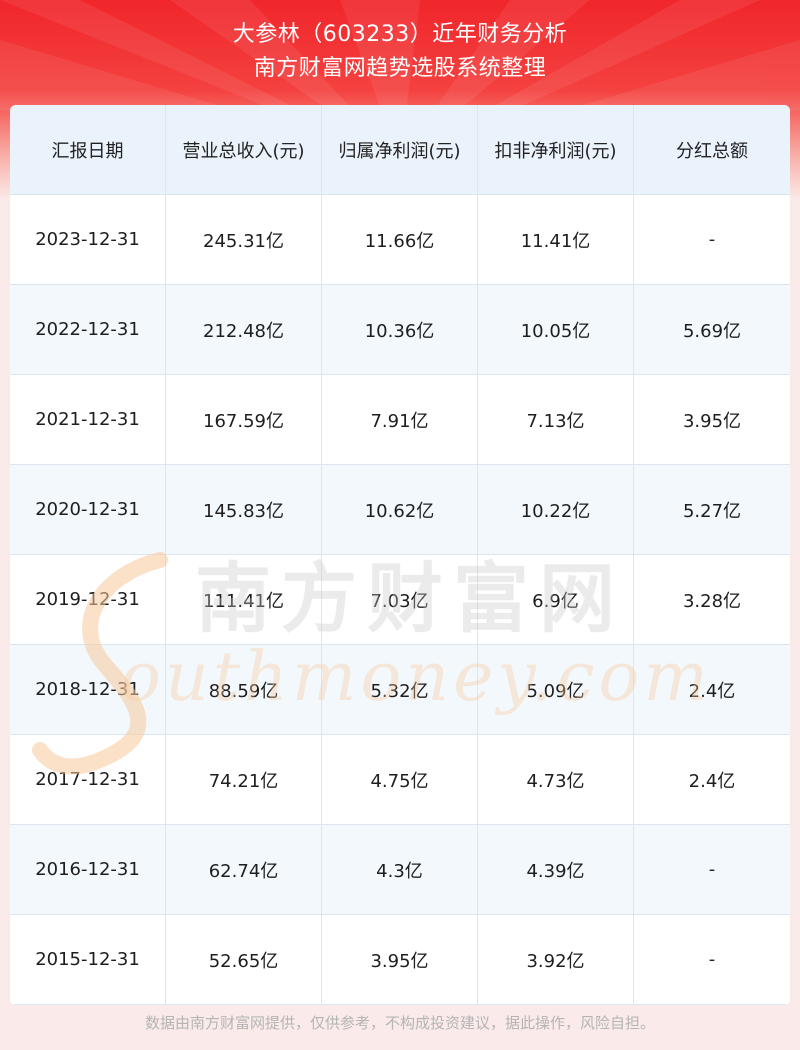  I want to click on cell-dividend: 3.28亿, so click(712, 600).